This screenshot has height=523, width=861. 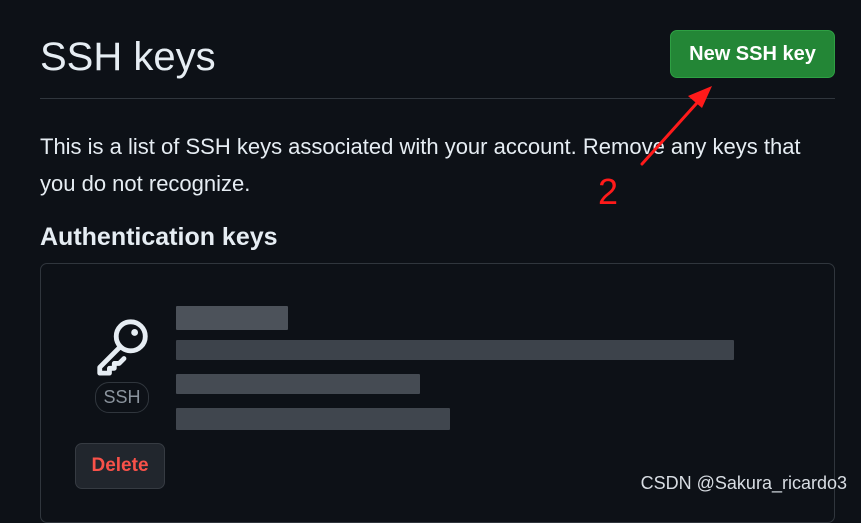 What do you see at coordinates (455, 350) in the screenshot?
I see `redacted-key-fingerprint` at bounding box center [455, 350].